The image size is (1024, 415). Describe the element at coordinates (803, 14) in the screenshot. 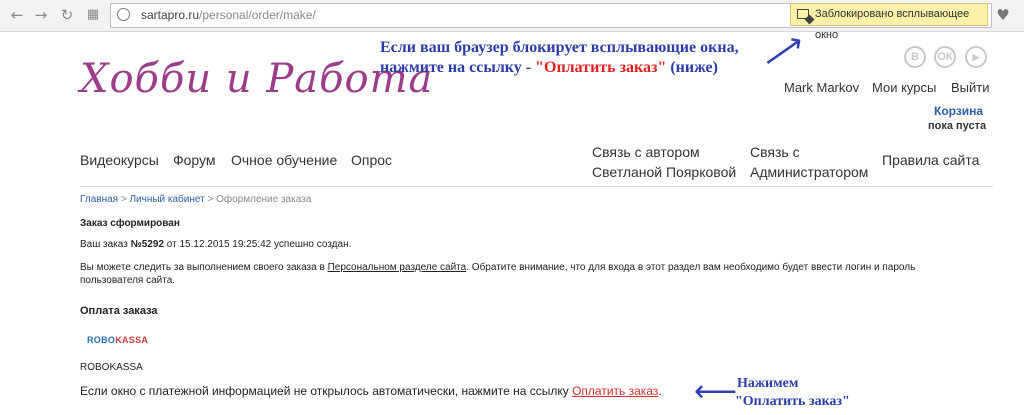

I see `popup-blocked-icon` at that location.